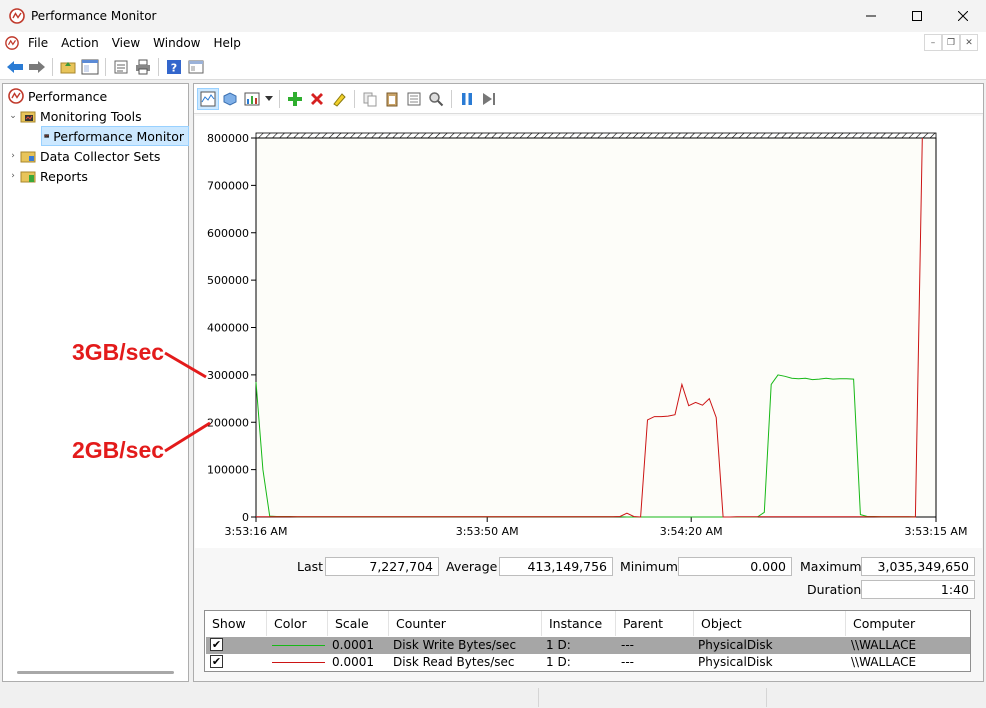 Image resolution: width=986 pixels, height=708 pixels. Describe the element at coordinates (64, 176) in the screenshot. I see `tree-item-label: Reports` at that location.